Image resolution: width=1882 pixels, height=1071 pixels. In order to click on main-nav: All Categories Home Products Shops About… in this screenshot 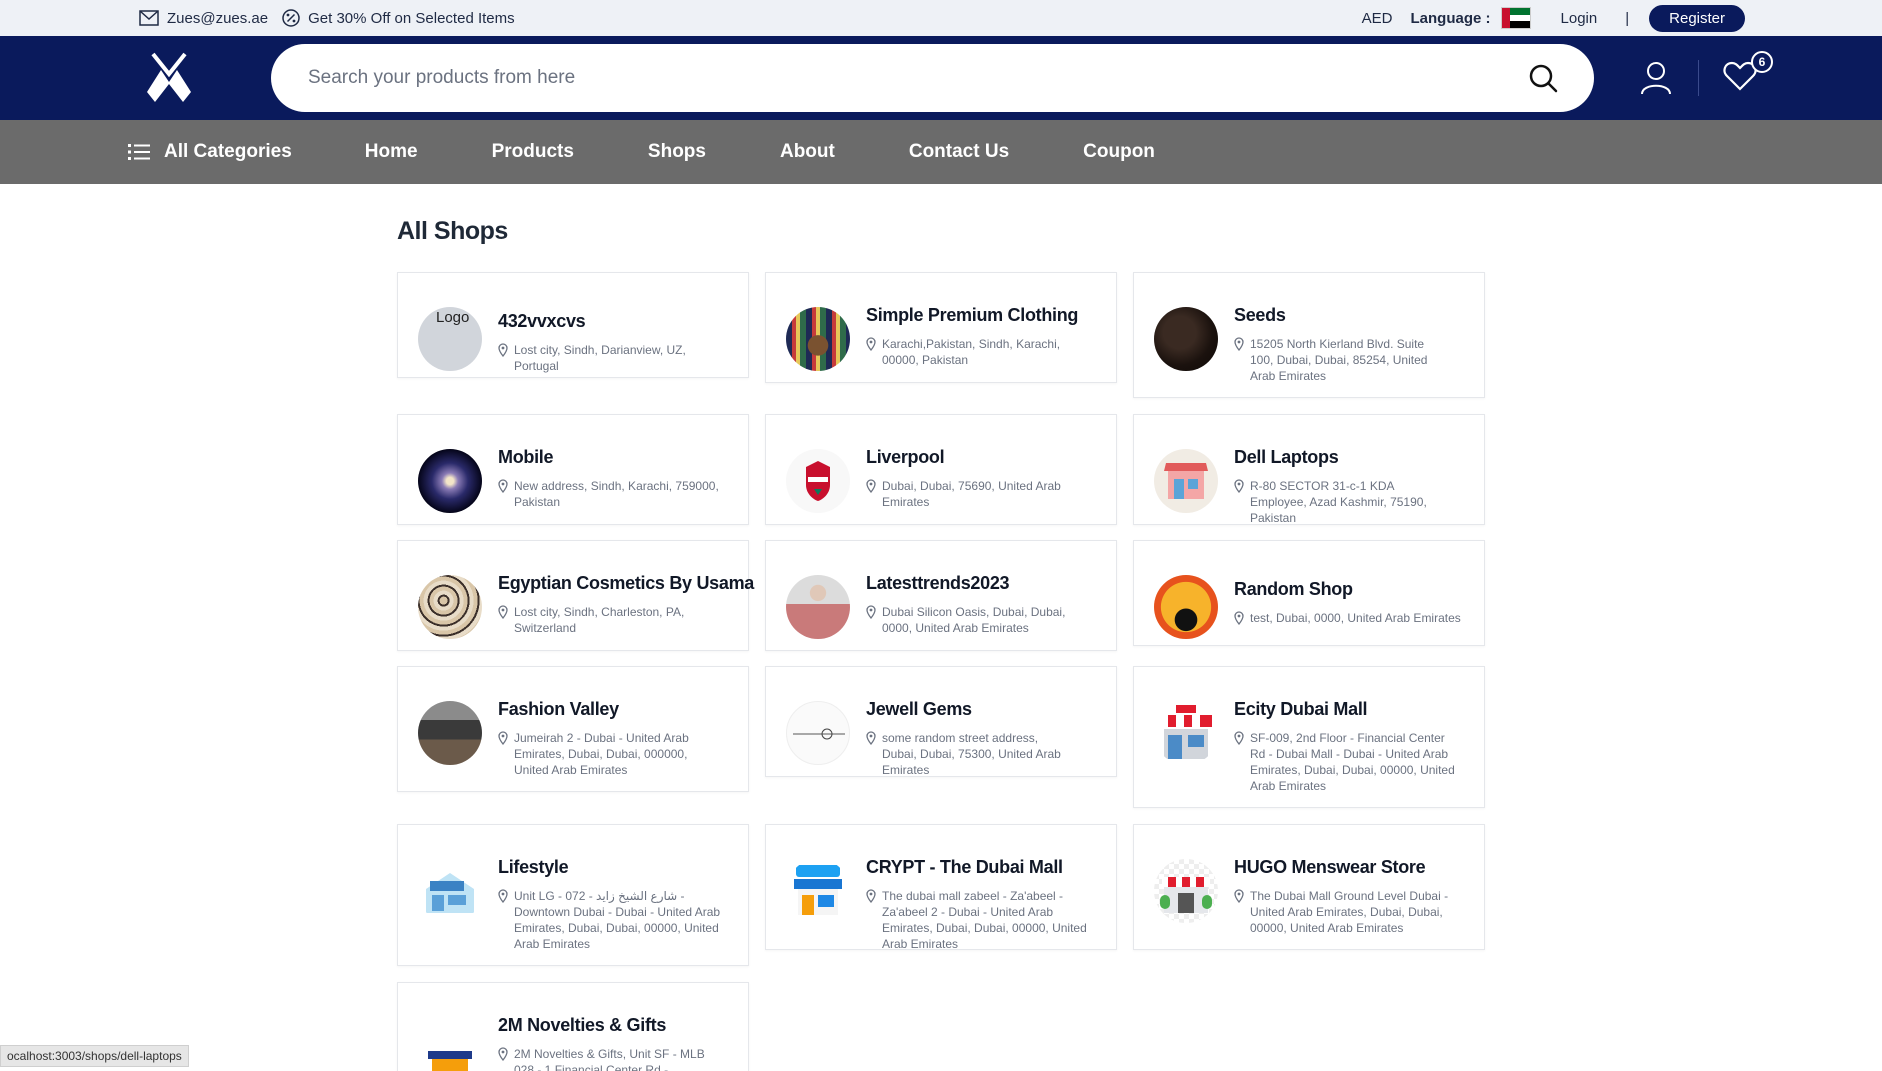, I will do `click(941, 152)`.